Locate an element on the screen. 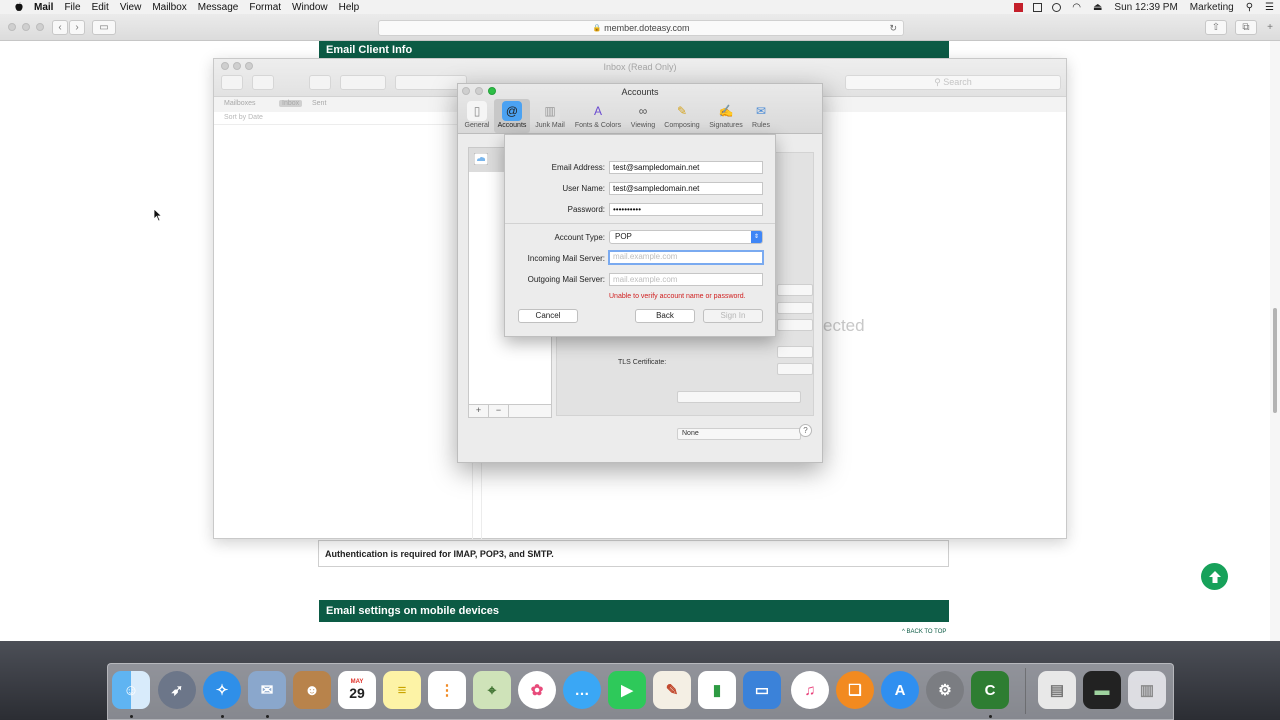 This screenshot has width=1280, height=720. favorites-sent: Sent is located at coordinates (319, 103).